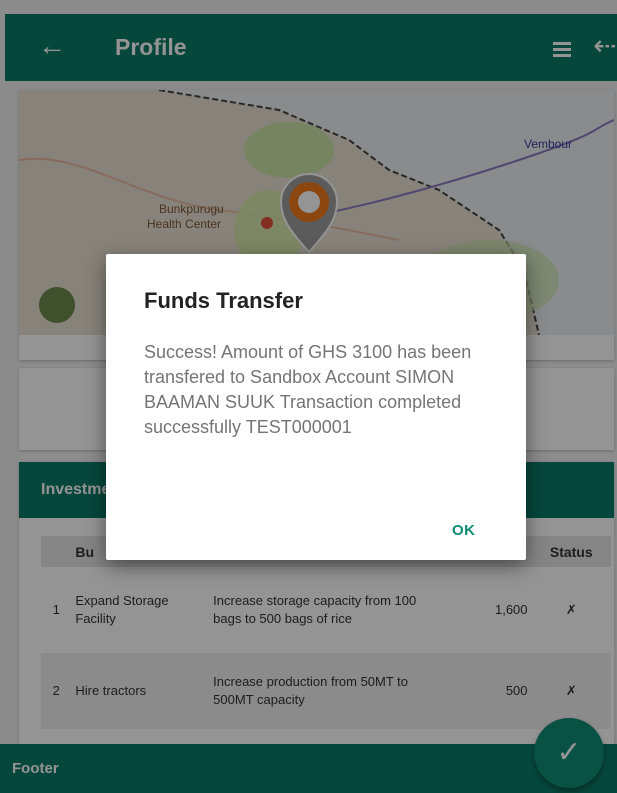  I want to click on dialog-title: Funds Transfer, so click(223, 300).